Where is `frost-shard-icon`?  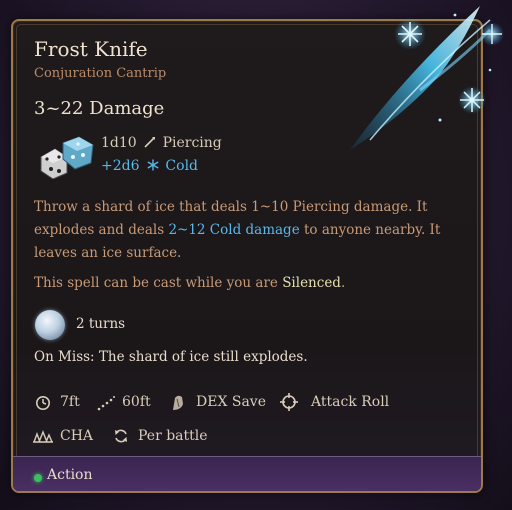 frost-shard-icon is located at coordinates (427, 78).